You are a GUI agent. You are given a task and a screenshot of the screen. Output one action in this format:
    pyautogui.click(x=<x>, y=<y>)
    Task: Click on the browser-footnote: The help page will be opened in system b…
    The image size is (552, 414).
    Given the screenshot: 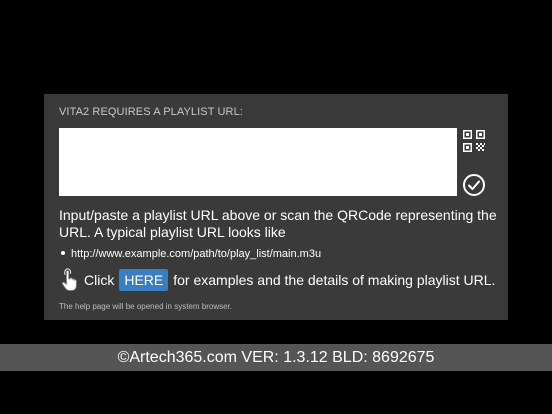 What is the action you would take?
    pyautogui.click(x=145, y=306)
    